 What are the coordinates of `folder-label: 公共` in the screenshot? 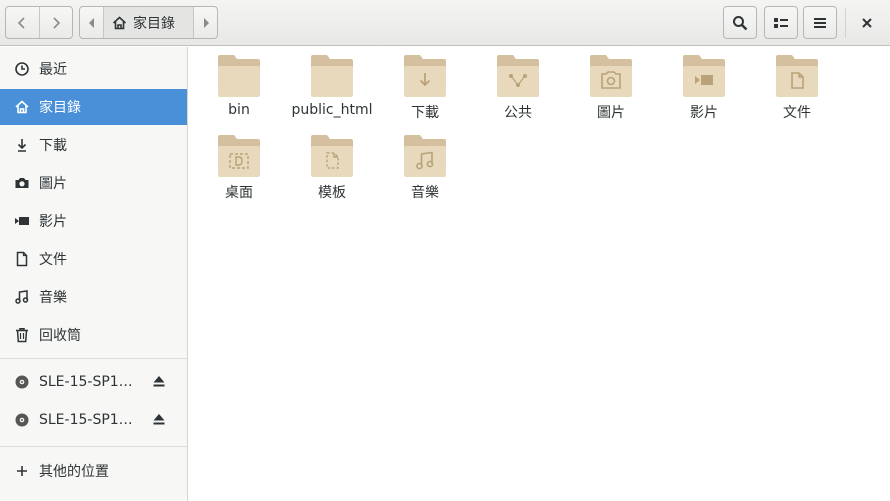 It's located at (518, 113).